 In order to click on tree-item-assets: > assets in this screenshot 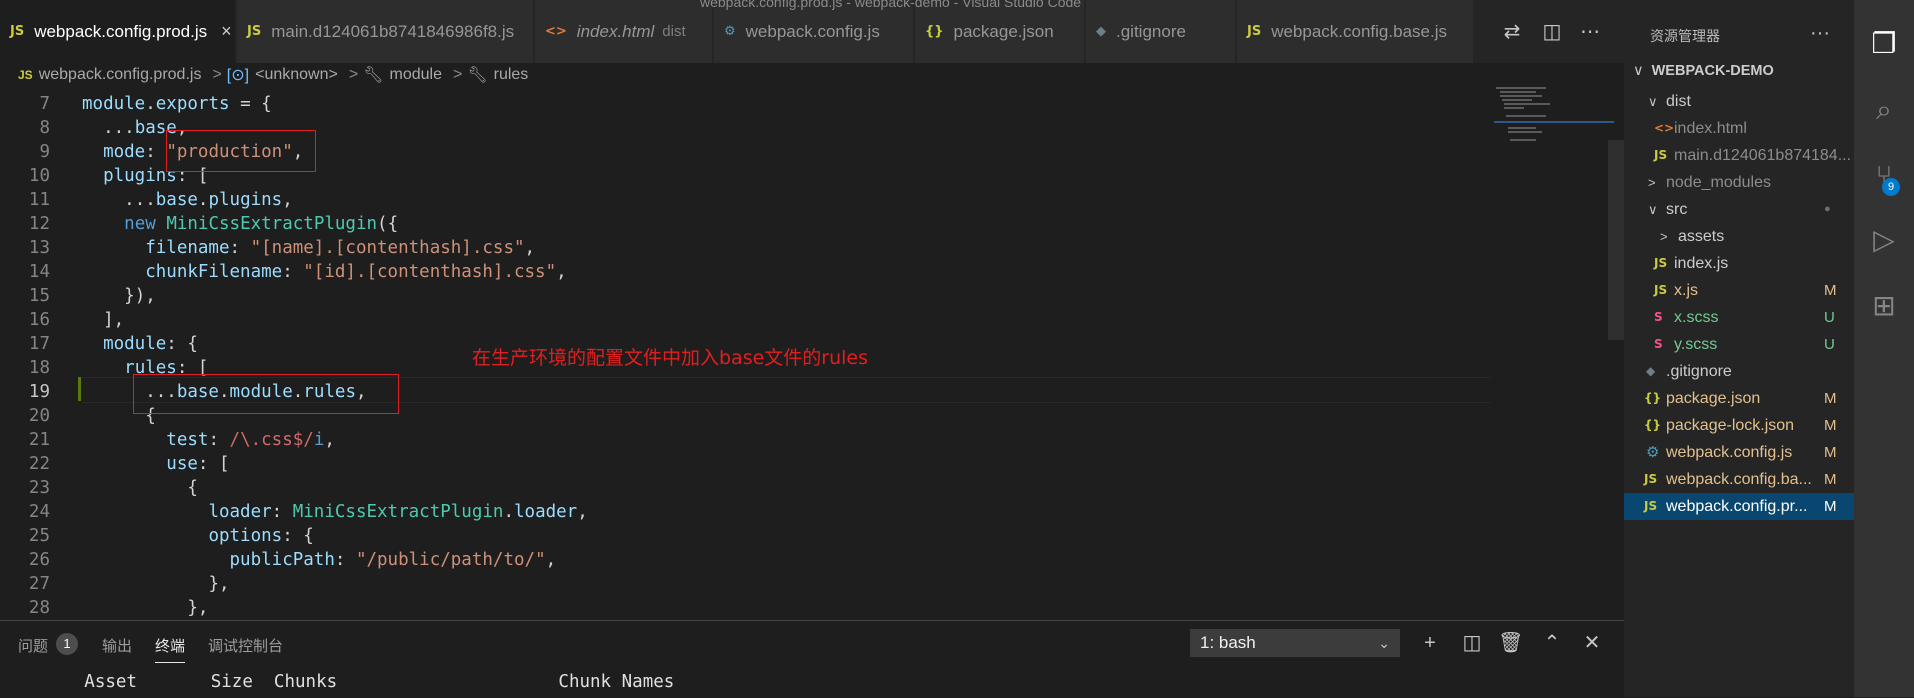, I will do `click(1739, 236)`.